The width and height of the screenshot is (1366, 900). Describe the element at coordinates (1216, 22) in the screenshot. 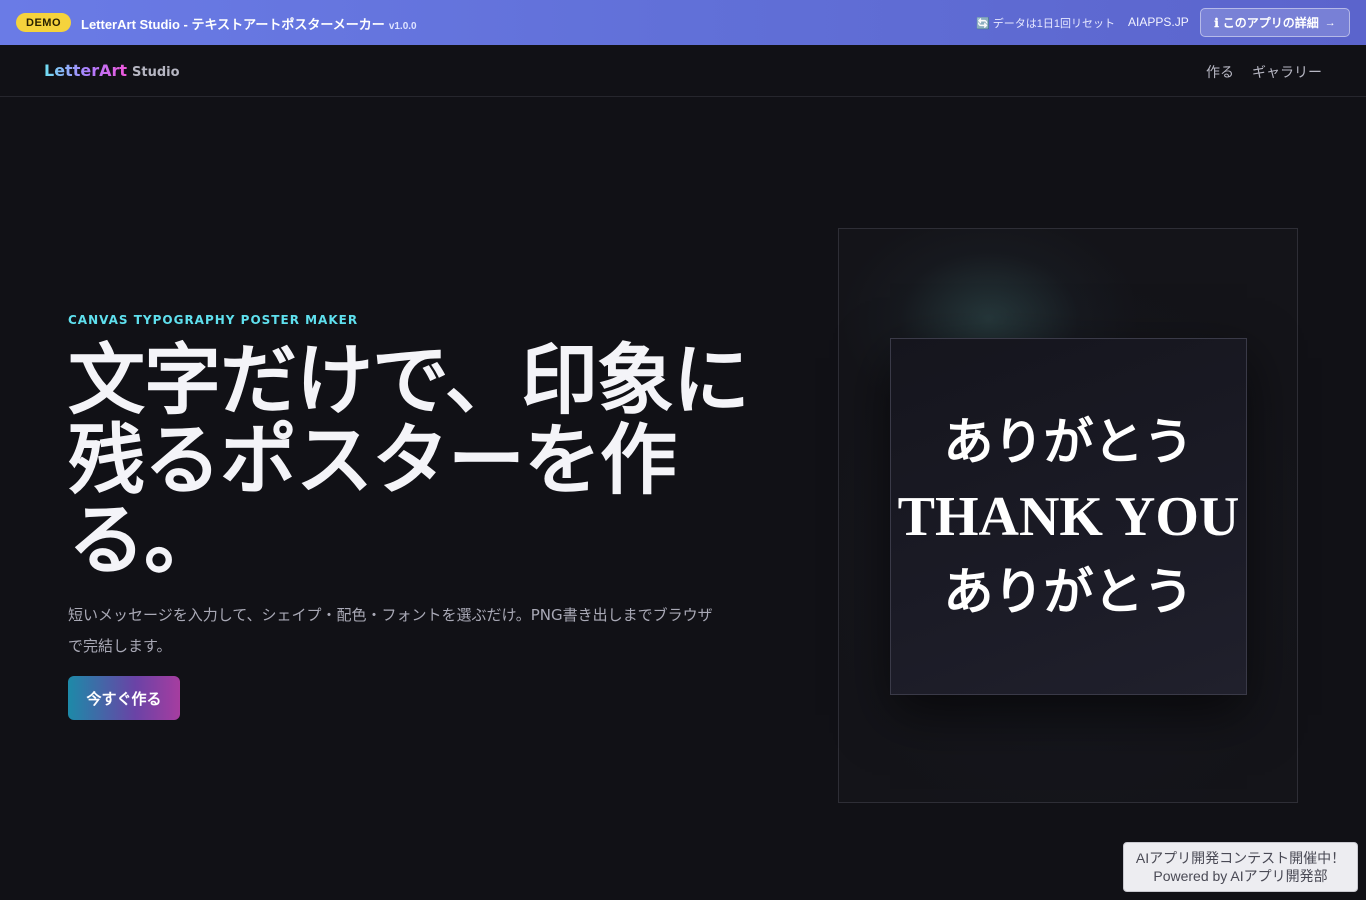

I see `info-icon: ℹ` at that location.